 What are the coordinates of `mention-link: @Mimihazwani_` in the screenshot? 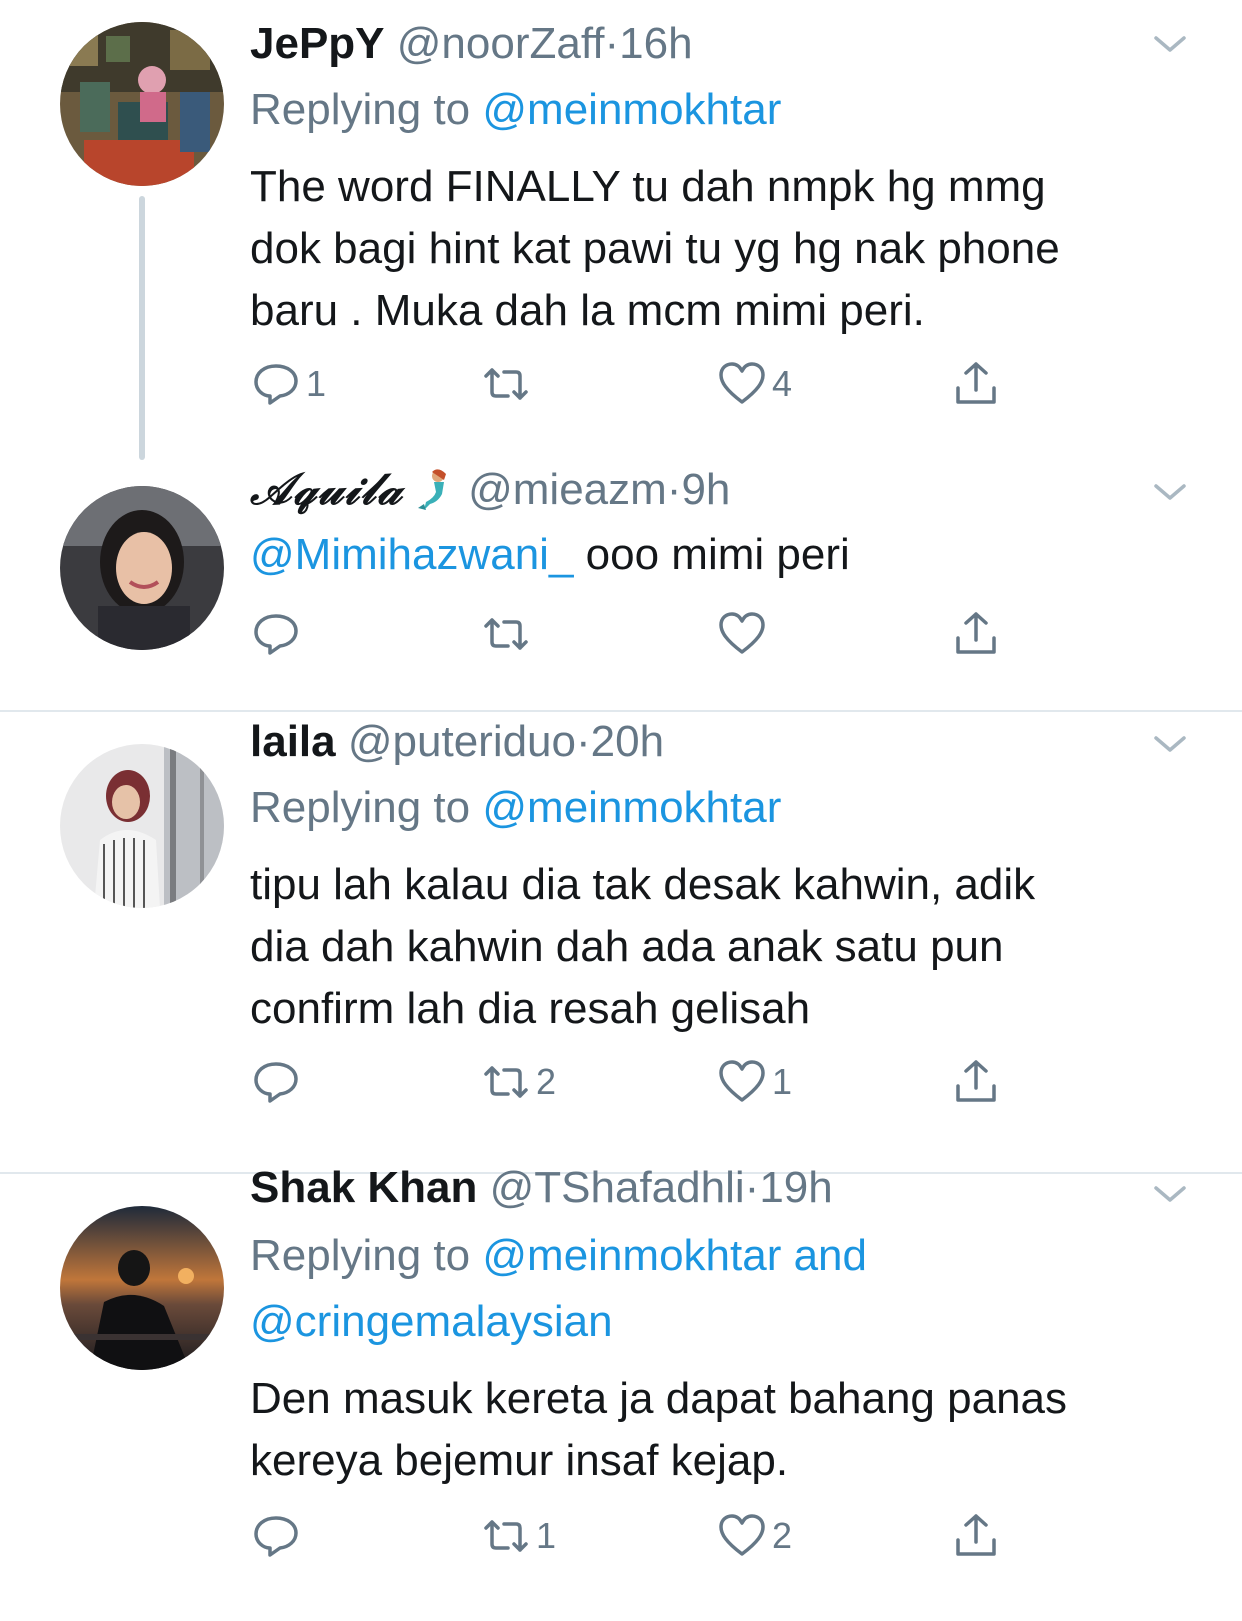 It's located at (411, 554).